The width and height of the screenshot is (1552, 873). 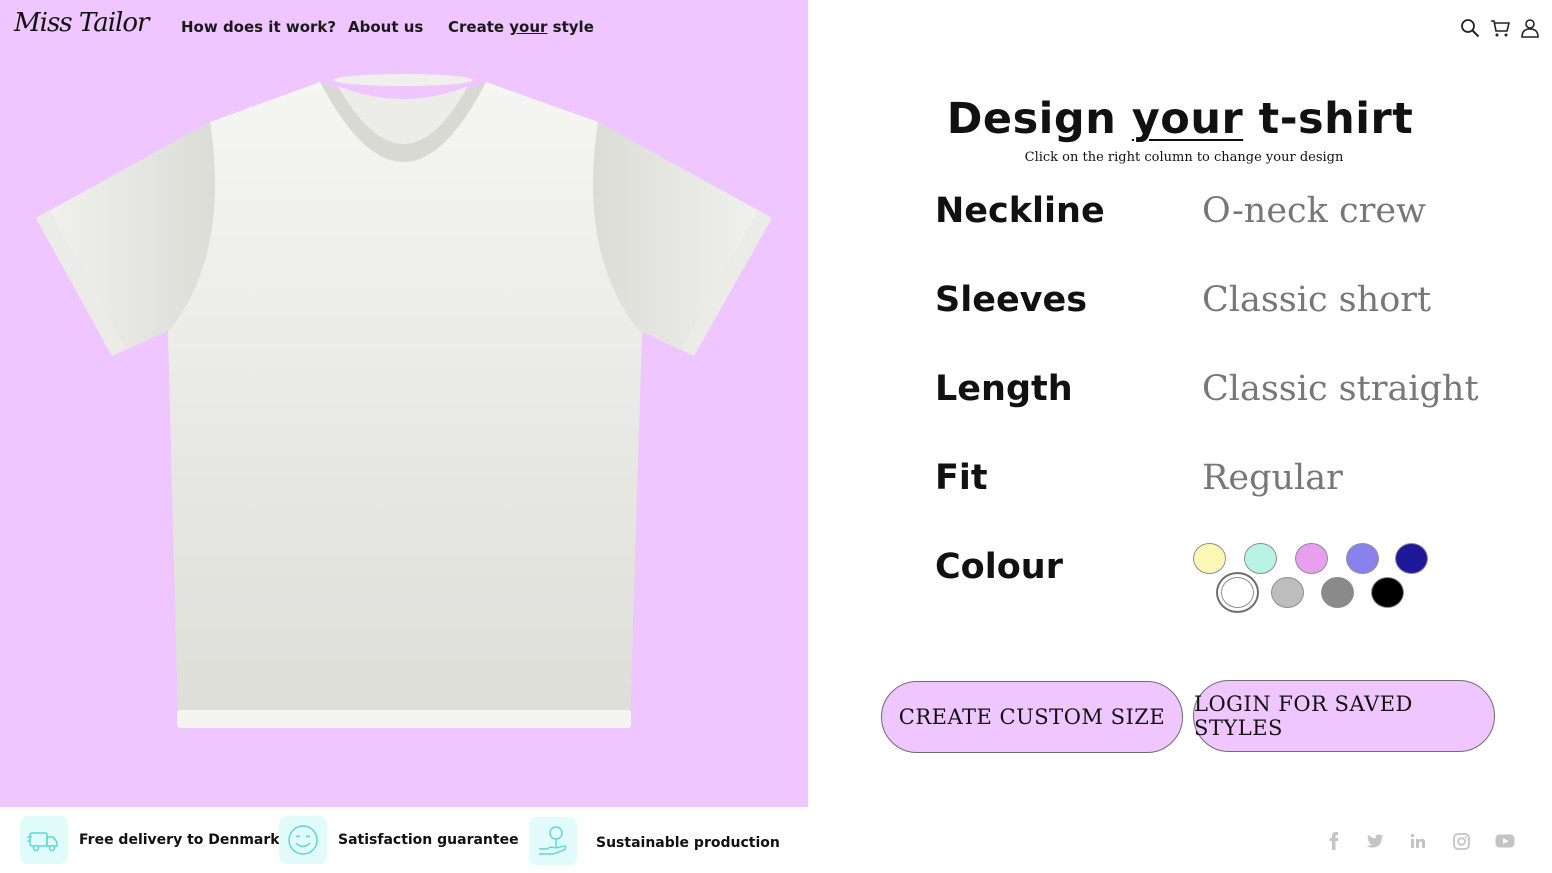 I want to click on colour-swatch-navy, so click(x=1411, y=558).